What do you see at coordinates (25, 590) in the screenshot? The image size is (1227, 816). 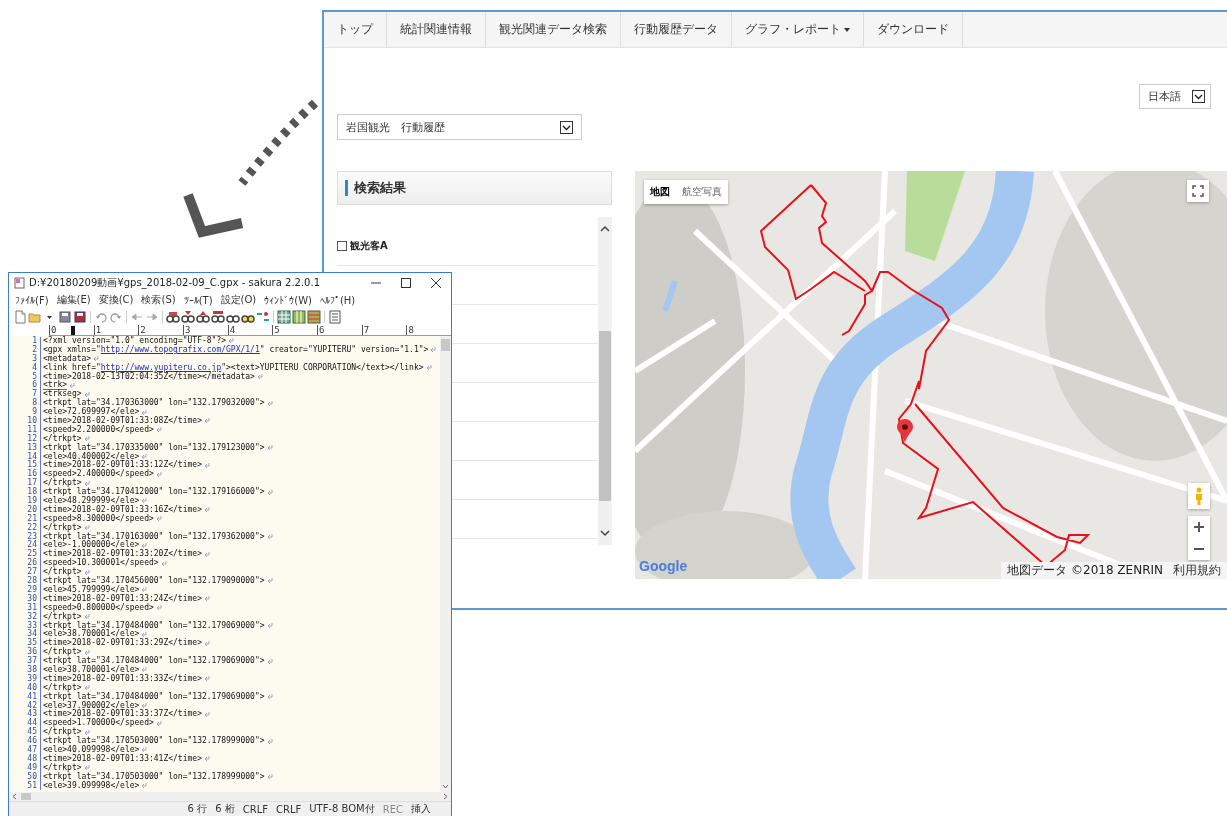 I see `line-number: 29` at bounding box center [25, 590].